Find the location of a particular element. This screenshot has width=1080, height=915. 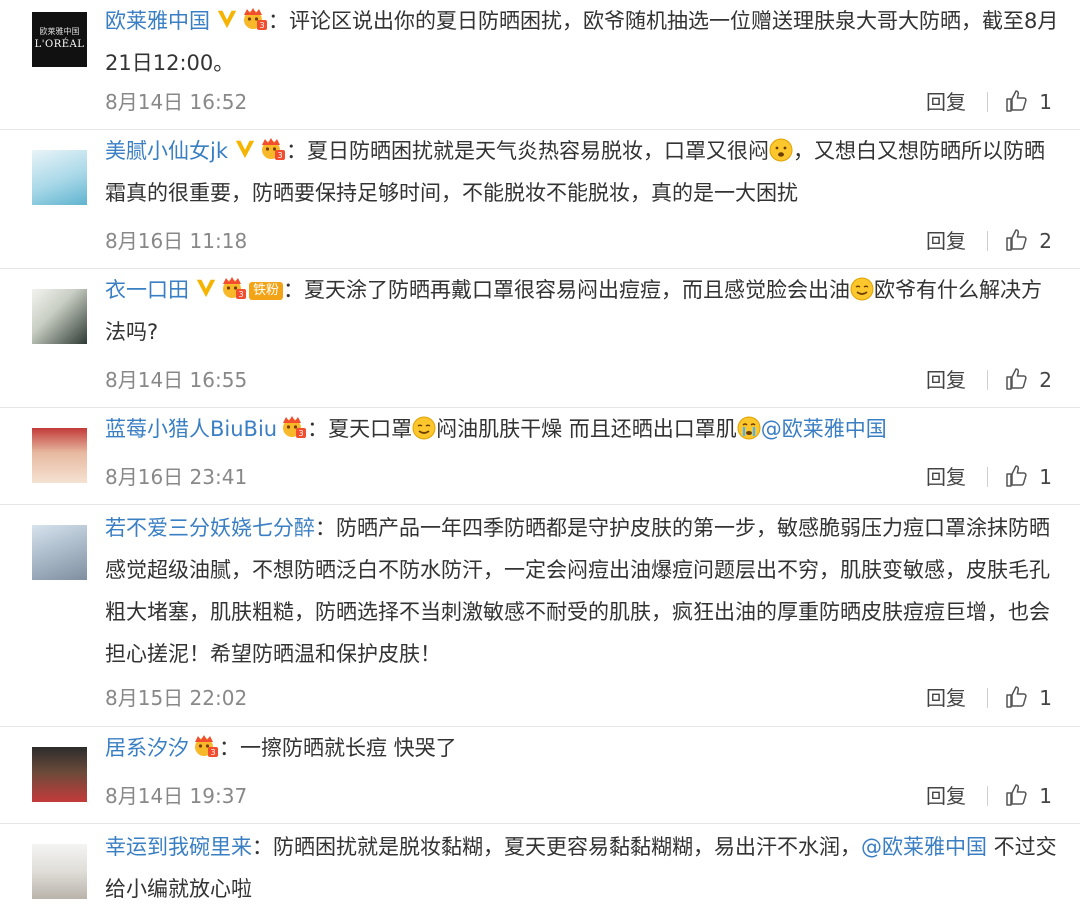

comment-text: ：防晒困扰就是脱妆黏糊，夏天更容易黏黏糊糊，易出汗不水润， is located at coordinates (556, 847).